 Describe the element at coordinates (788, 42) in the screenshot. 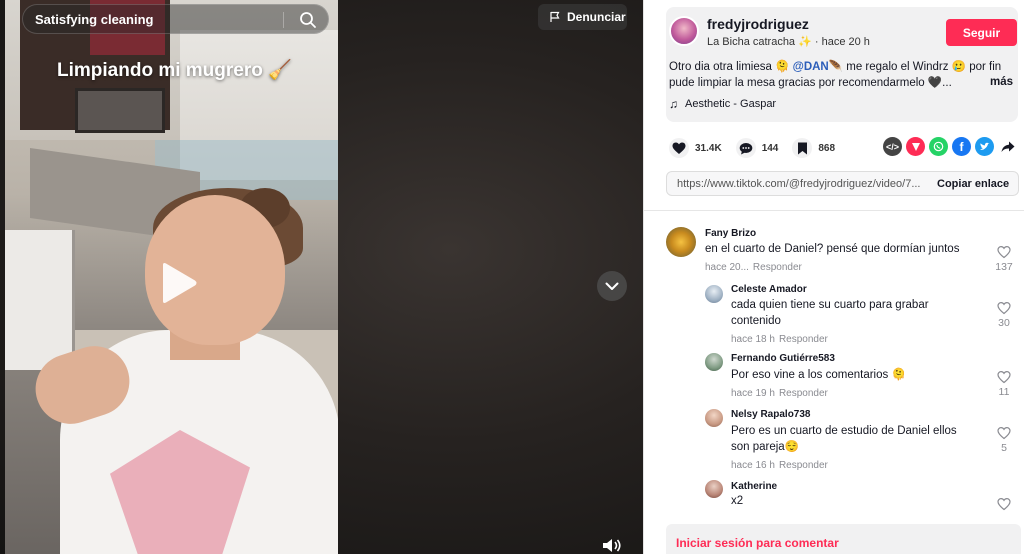

I see `user-subline: La Bicha catracha ✨ · hace 20 h` at that location.